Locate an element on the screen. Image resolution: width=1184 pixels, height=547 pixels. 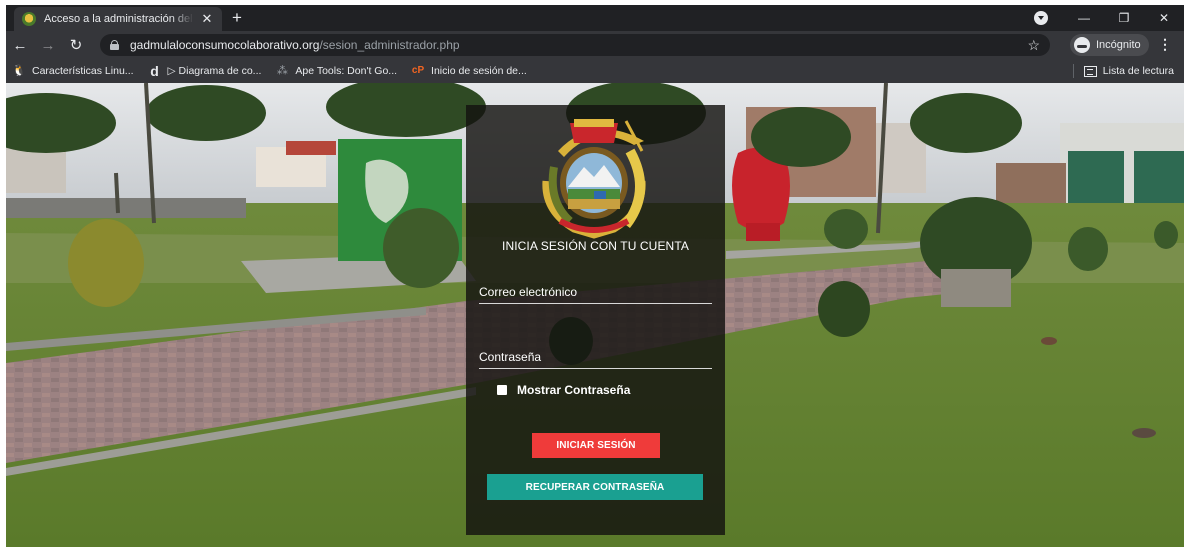
email-field: Correo electrónico is located at coordinates (595, 294).